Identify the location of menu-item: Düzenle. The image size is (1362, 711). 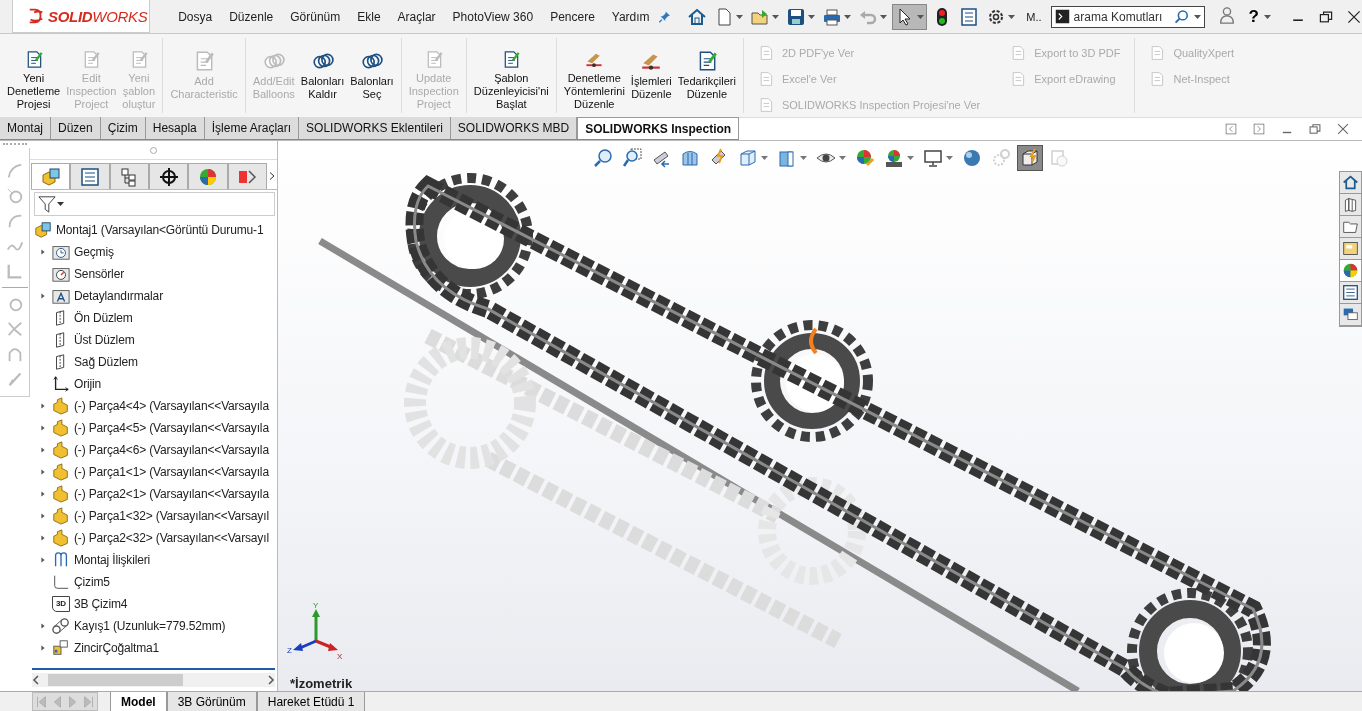
(251, 16).